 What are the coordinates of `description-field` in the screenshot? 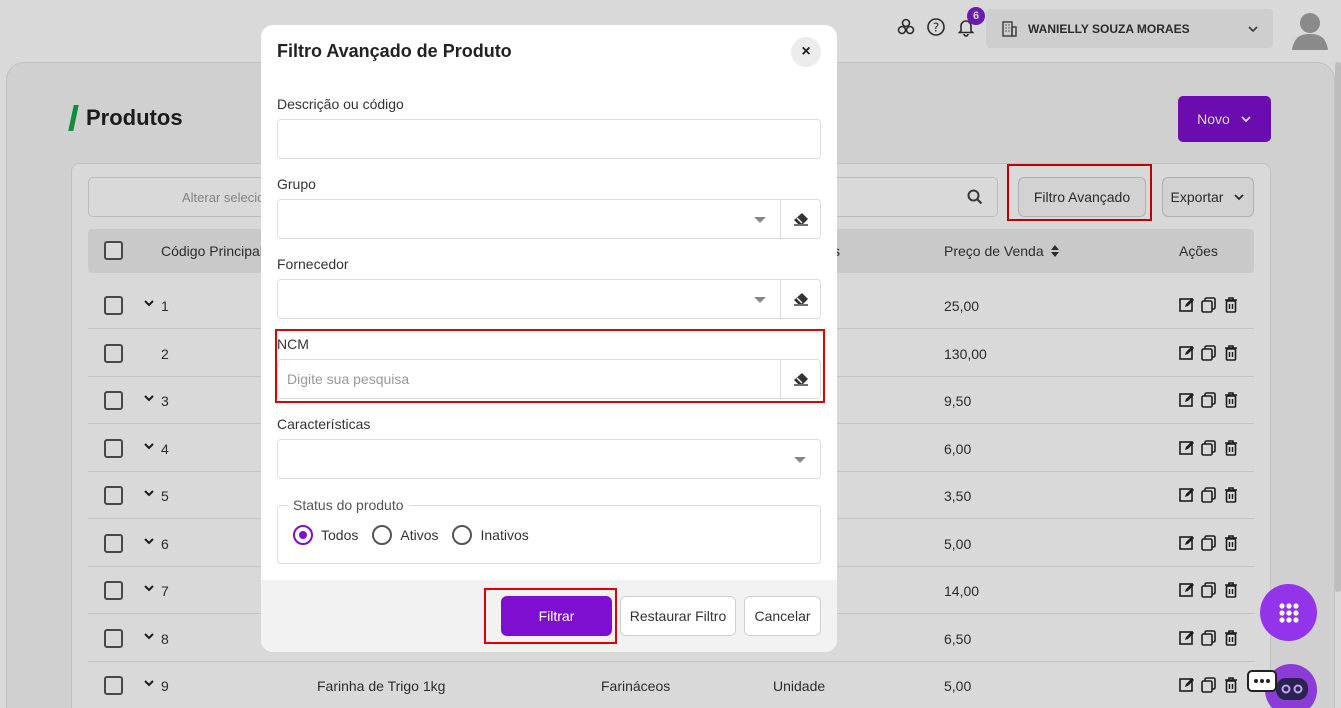 It's located at (549, 139).